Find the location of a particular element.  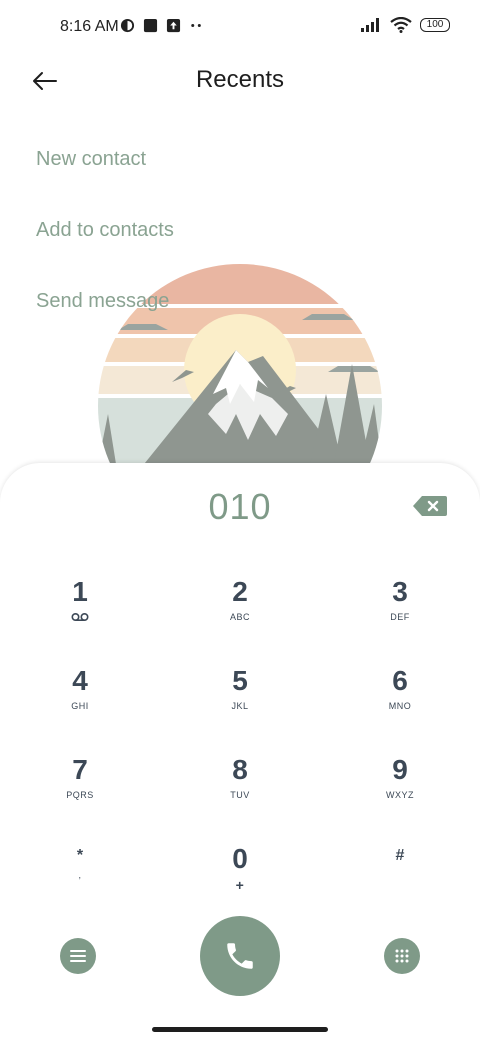

key-letters: GHI is located at coordinates (80, 706).